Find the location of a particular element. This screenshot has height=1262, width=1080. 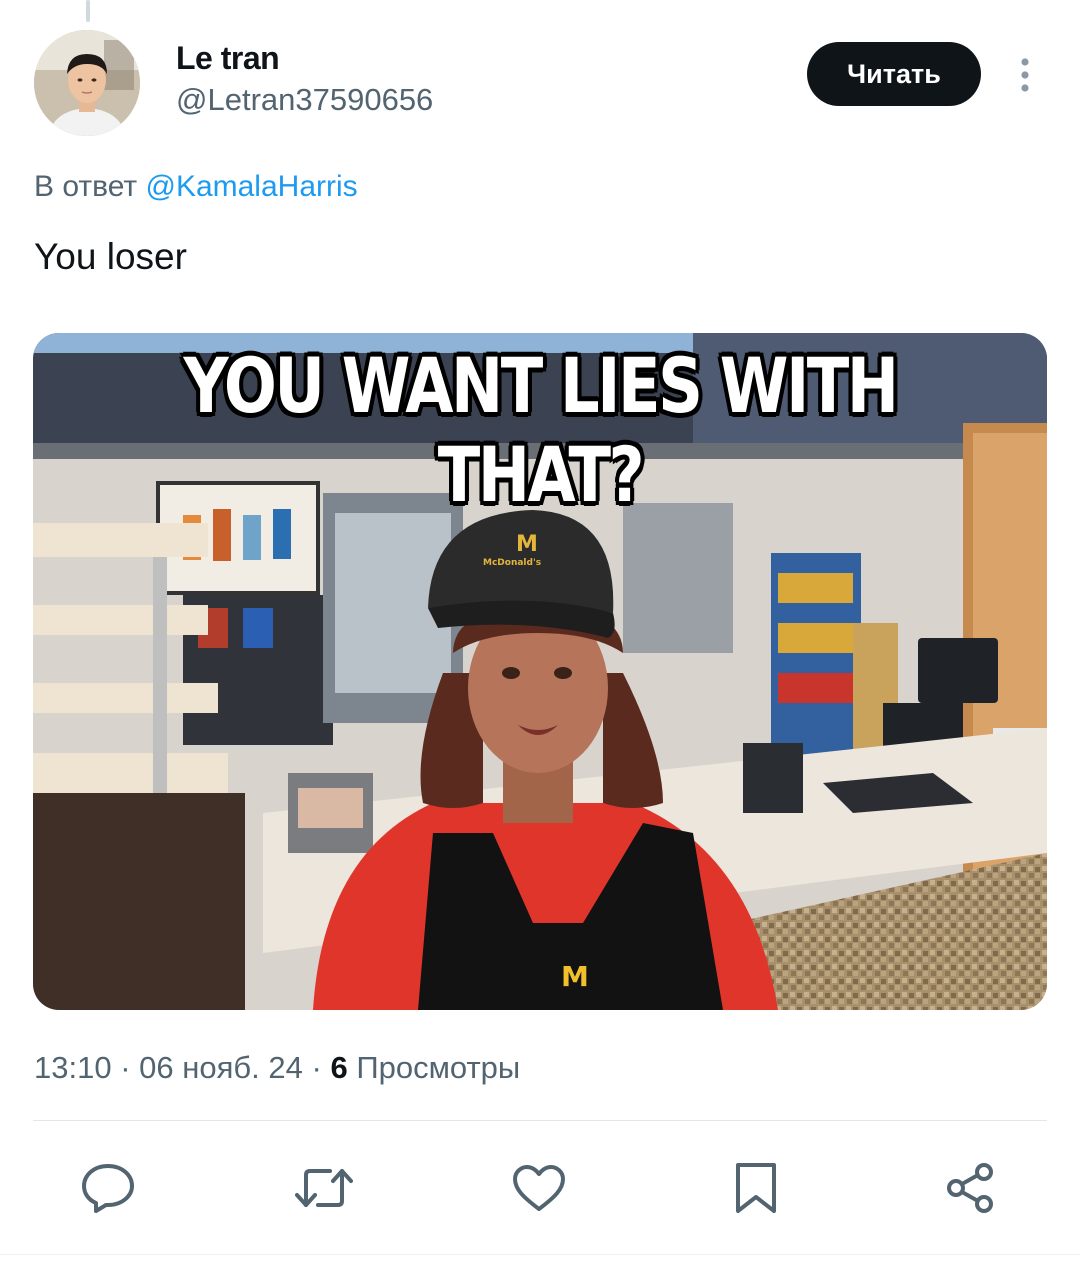

bookmark-button is located at coordinates (756, 1188).